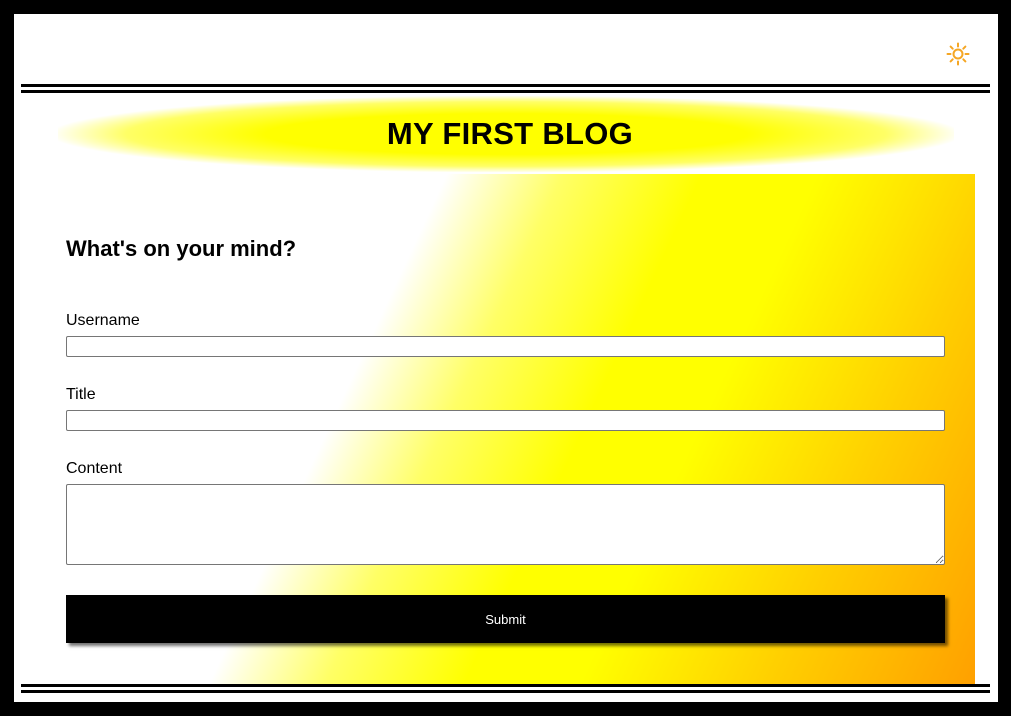 The height and width of the screenshot is (716, 1011). Describe the element at coordinates (505, 619) in the screenshot. I see `submit-button: Submit` at that location.